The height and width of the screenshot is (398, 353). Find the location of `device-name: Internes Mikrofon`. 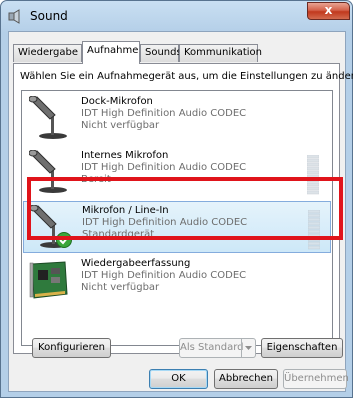

device-name: Internes Mikrofon is located at coordinates (125, 155).